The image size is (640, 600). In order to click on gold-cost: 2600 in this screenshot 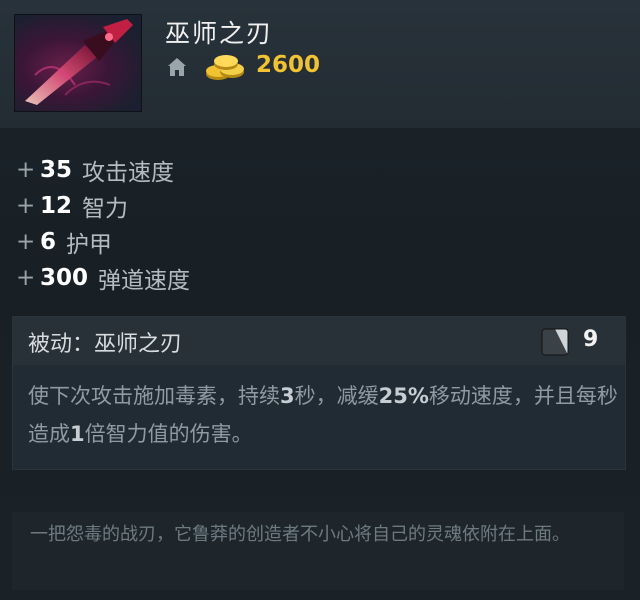, I will do `click(288, 65)`.